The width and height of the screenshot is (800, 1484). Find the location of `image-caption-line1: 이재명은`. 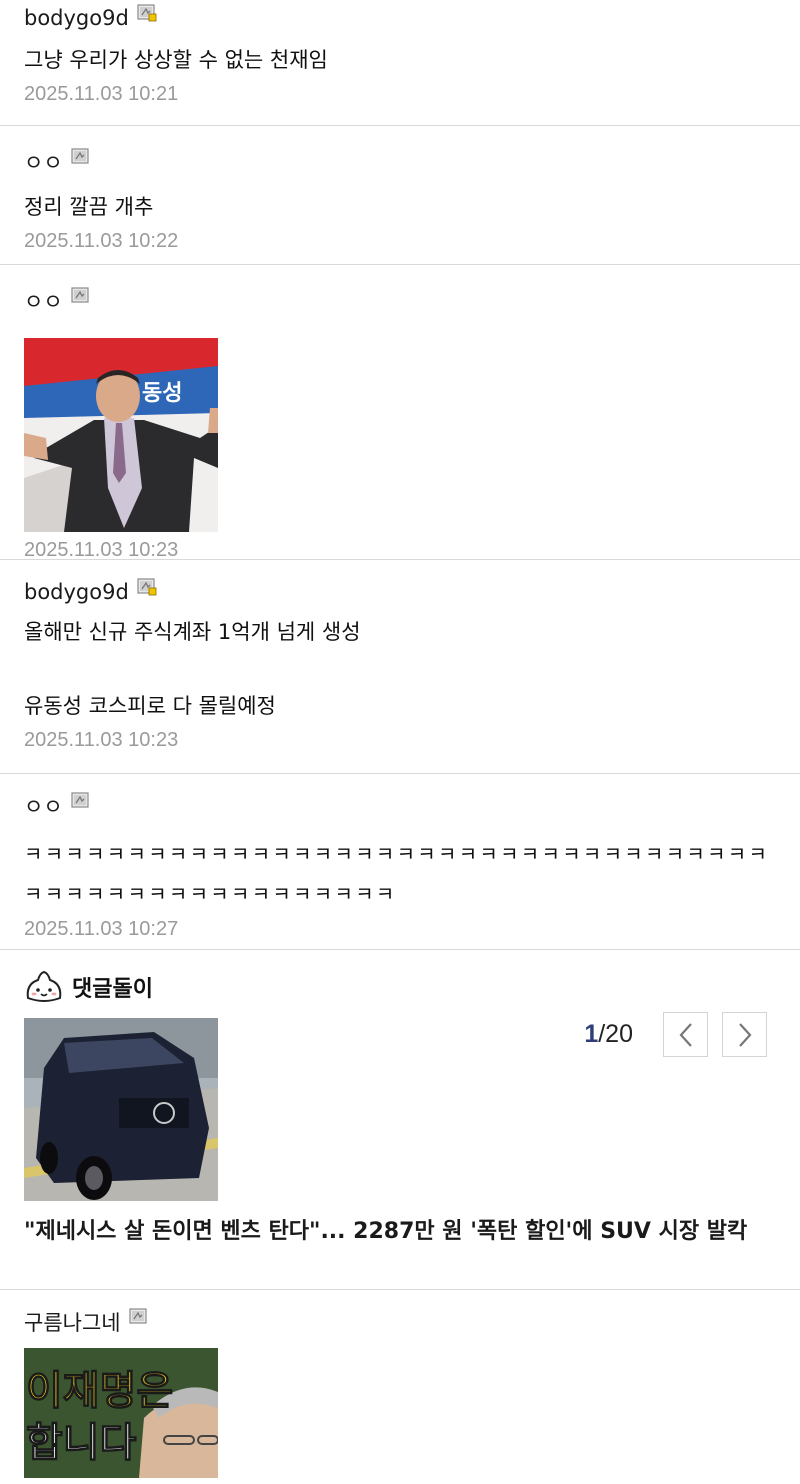

image-caption-line1: 이재명은 is located at coordinates (99, 1391).